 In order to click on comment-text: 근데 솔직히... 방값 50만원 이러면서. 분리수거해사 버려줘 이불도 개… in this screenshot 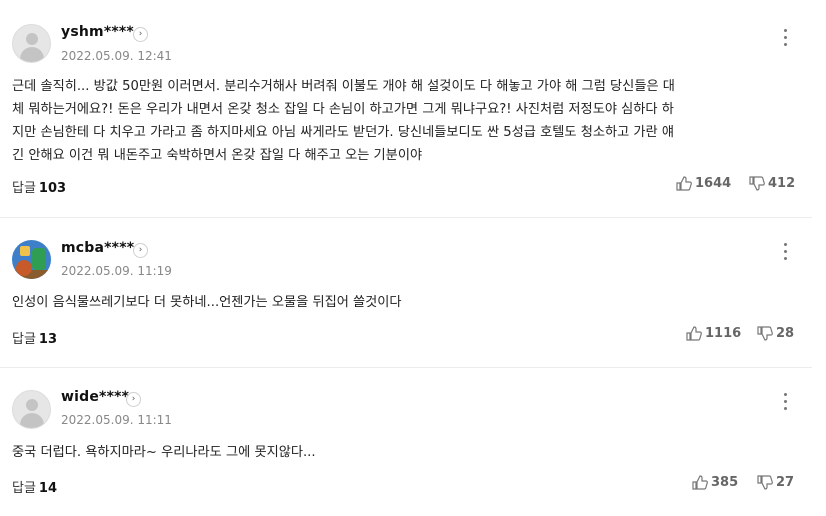, I will do `click(343, 121)`.